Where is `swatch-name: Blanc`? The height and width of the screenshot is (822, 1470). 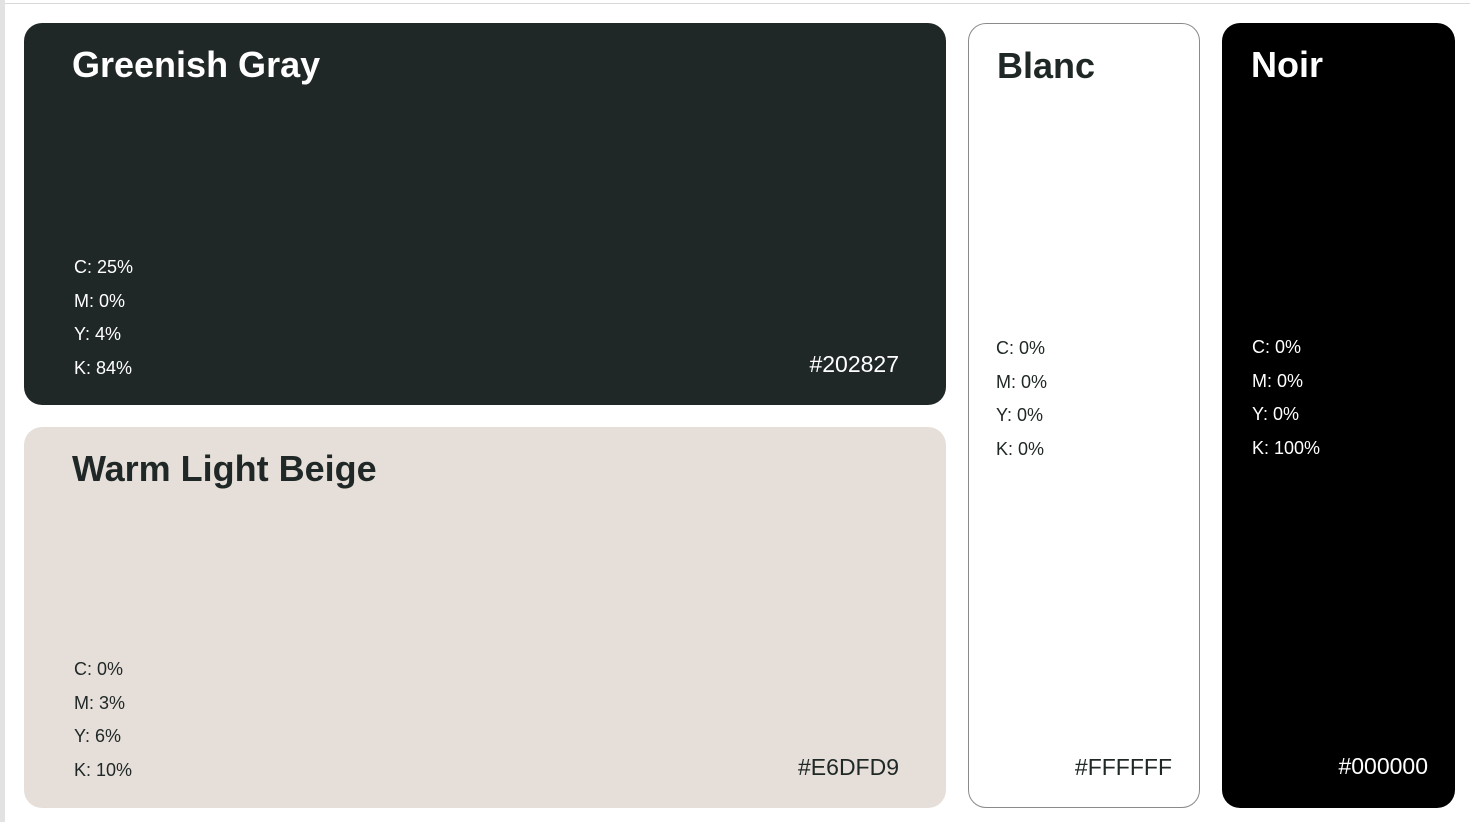 swatch-name: Blanc is located at coordinates (1046, 65).